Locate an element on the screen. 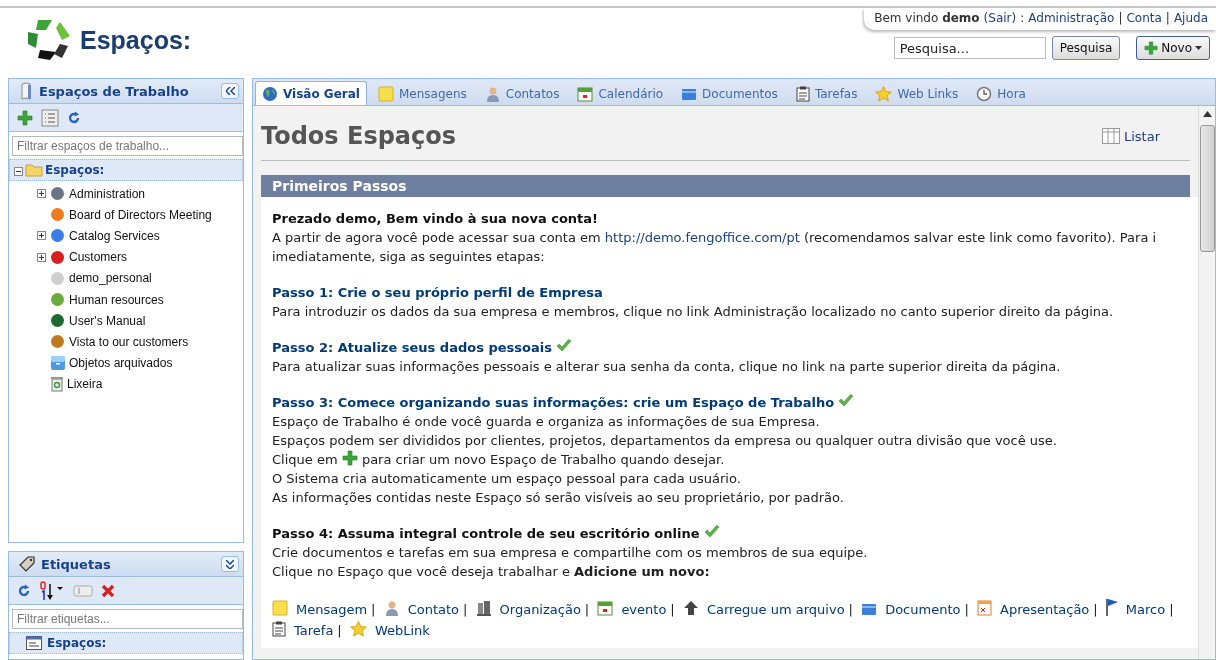  tree-item: Customers is located at coordinates (98, 257).